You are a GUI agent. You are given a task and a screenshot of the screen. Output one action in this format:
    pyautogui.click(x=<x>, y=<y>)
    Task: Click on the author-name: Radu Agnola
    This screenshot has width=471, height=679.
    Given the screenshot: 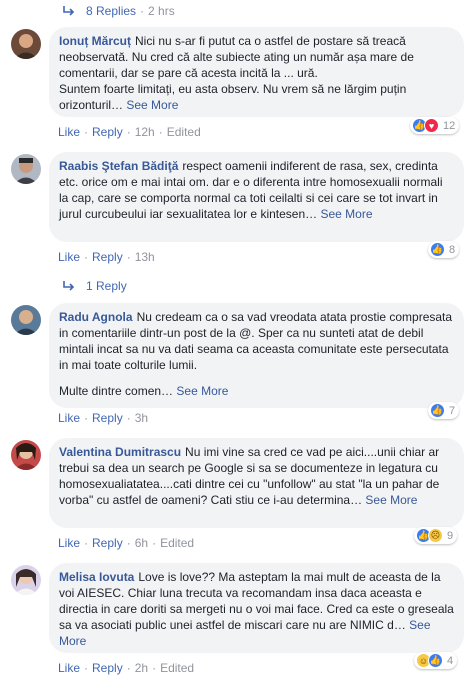 What is the action you would take?
    pyautogui.click(x=96, y=317)
    